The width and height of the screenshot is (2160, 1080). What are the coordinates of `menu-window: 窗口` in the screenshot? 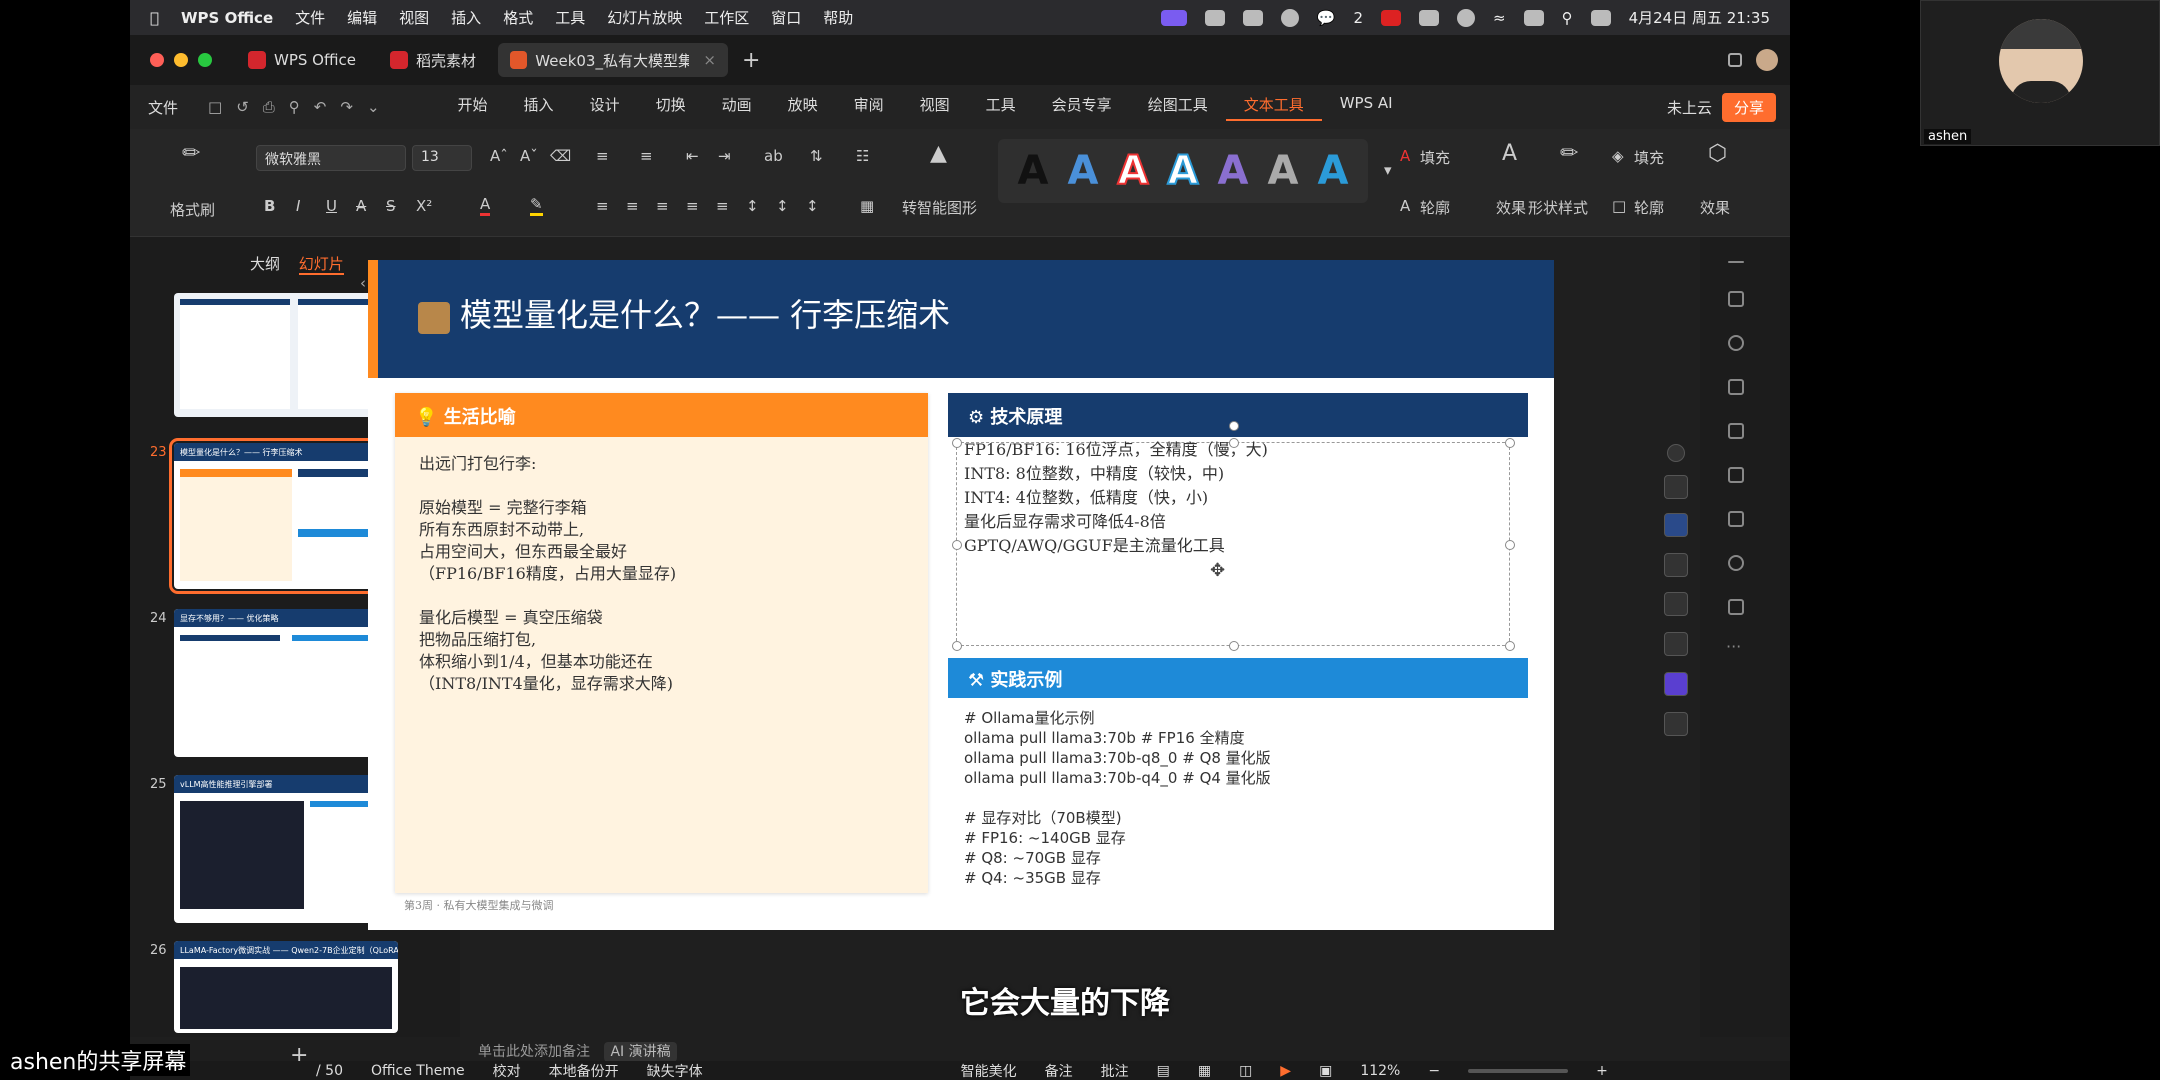 It's located at (786, 17).